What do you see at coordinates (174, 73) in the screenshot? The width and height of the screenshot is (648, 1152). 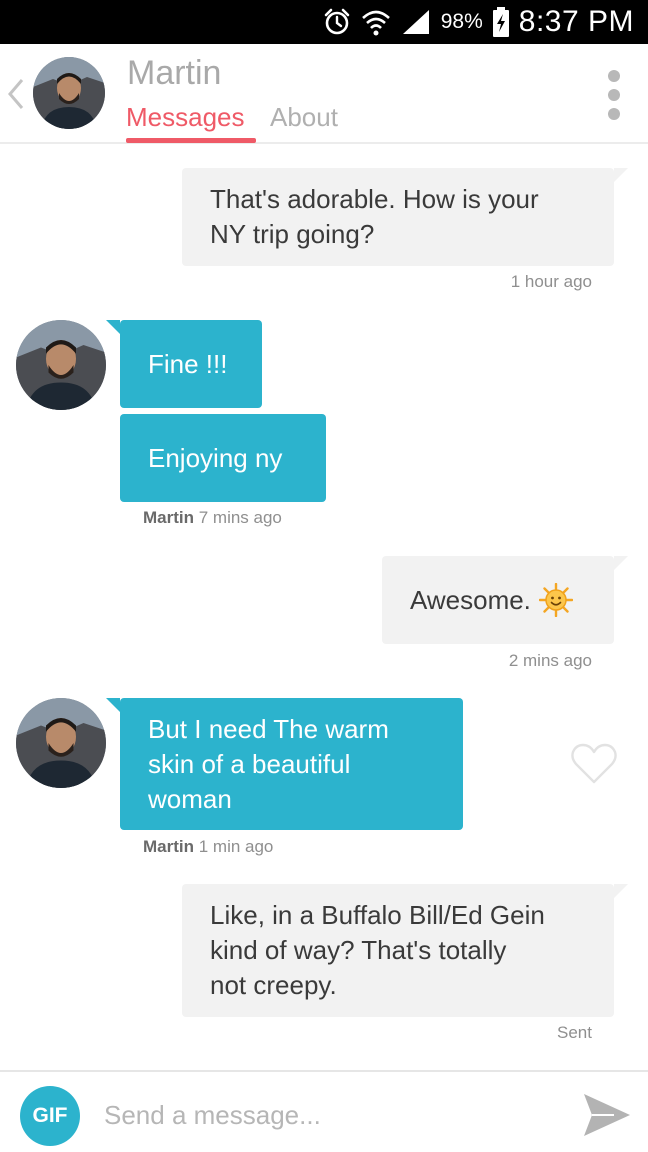 I see `contact-name: Martin` at bounding box center [174, 73].